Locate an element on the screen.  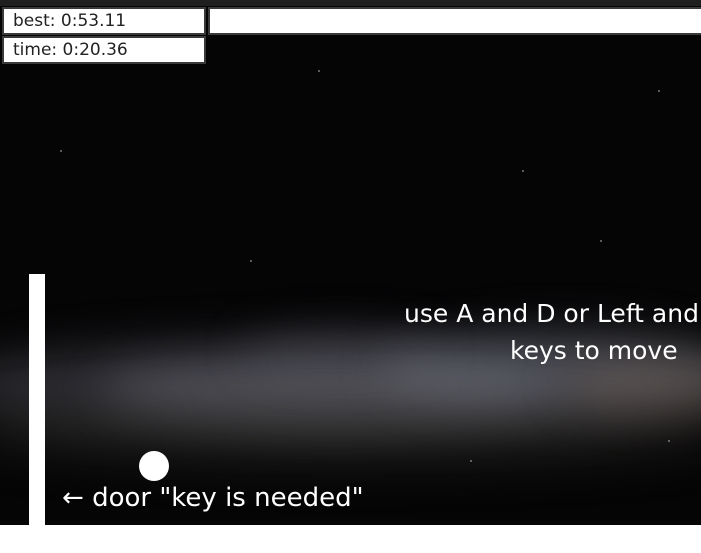
controls-hint-line2: keys to move is located at coordinates (594, 350).